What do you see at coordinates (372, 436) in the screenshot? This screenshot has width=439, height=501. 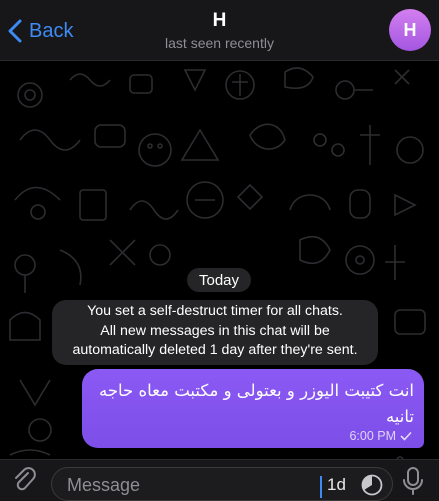 I see `message-time: 6:00 PM` at bounding box center [372, 436].